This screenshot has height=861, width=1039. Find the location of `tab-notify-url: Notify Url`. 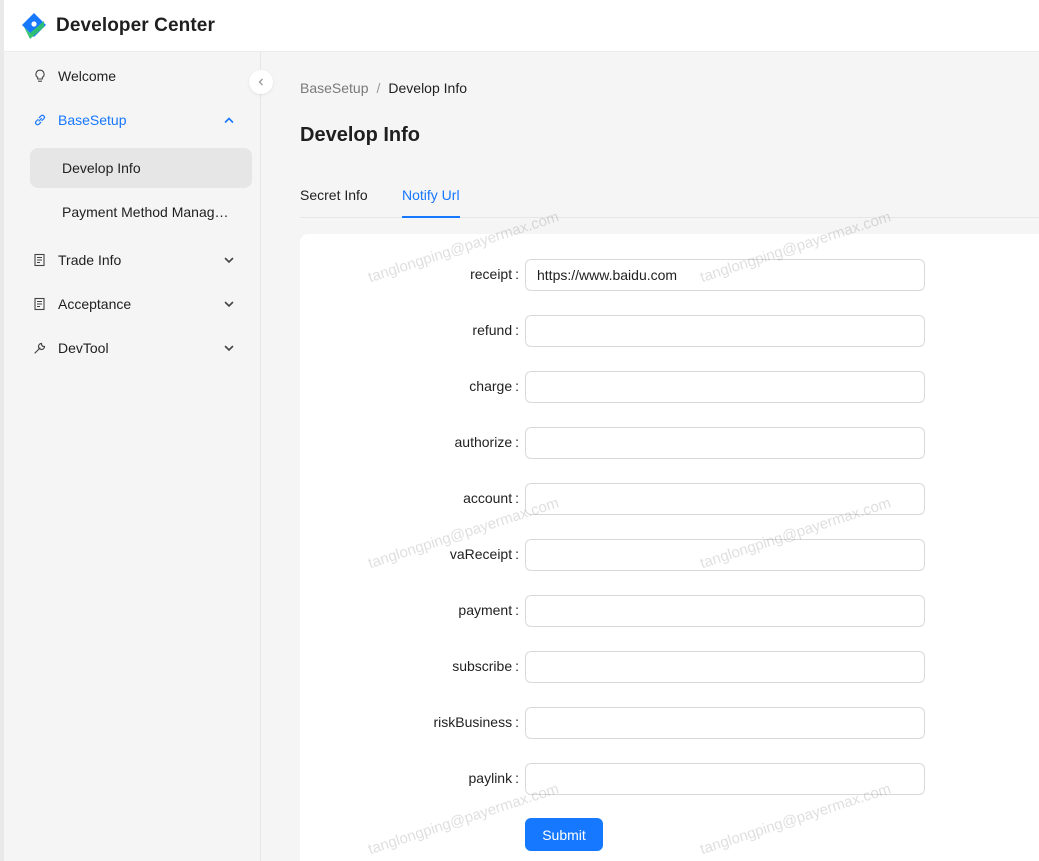

tab-notify-url: Notify Url is located at coordinates (431, 202).